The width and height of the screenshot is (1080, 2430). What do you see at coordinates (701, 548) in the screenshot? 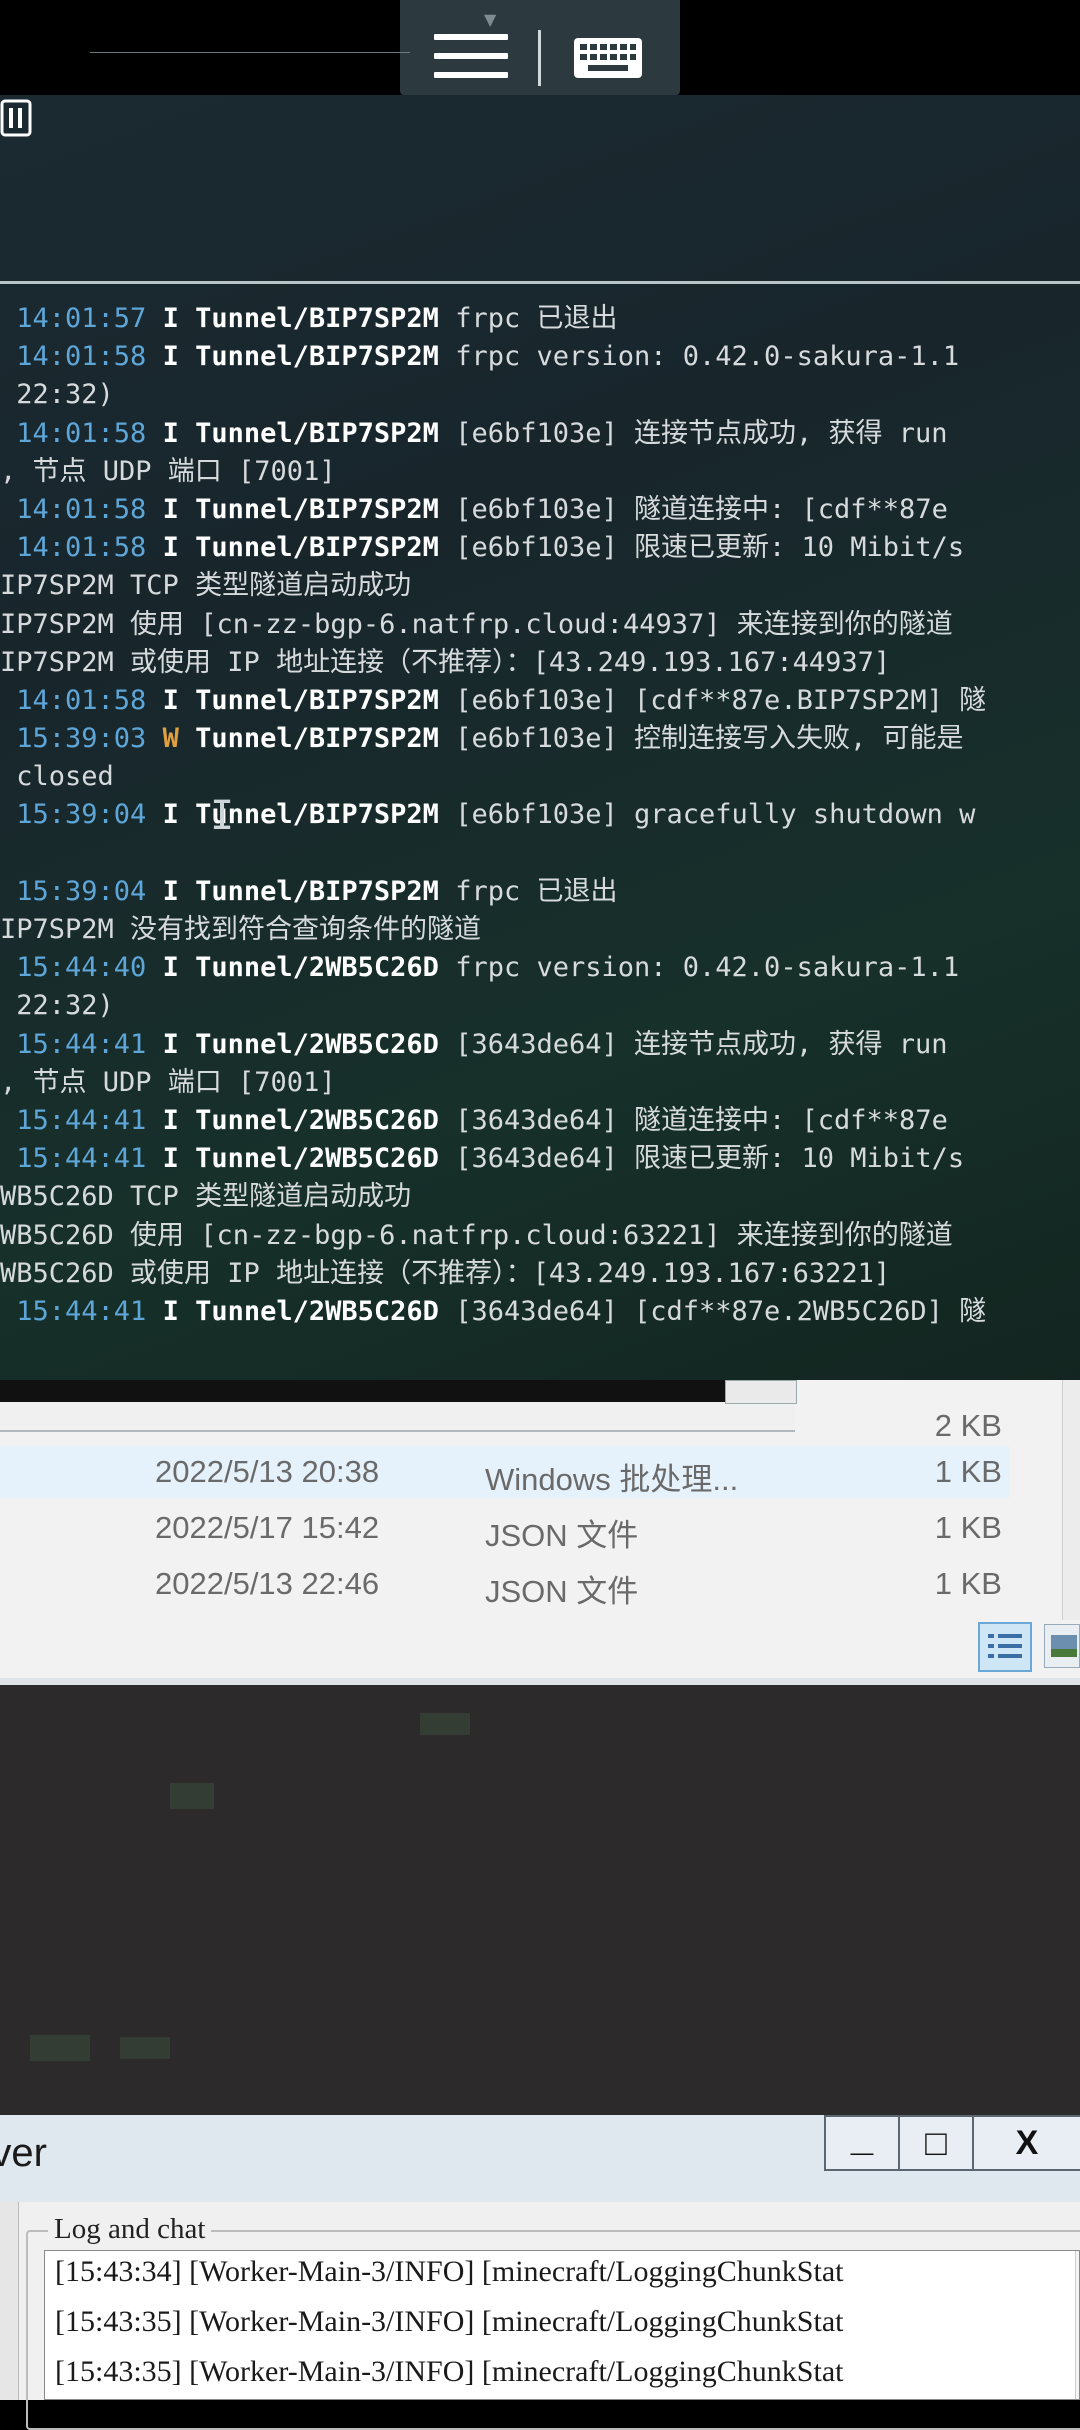
I see `log-message: [e6bf103e] 限速已更新: 10 Mibit/s` at bounding box center [701, 548].